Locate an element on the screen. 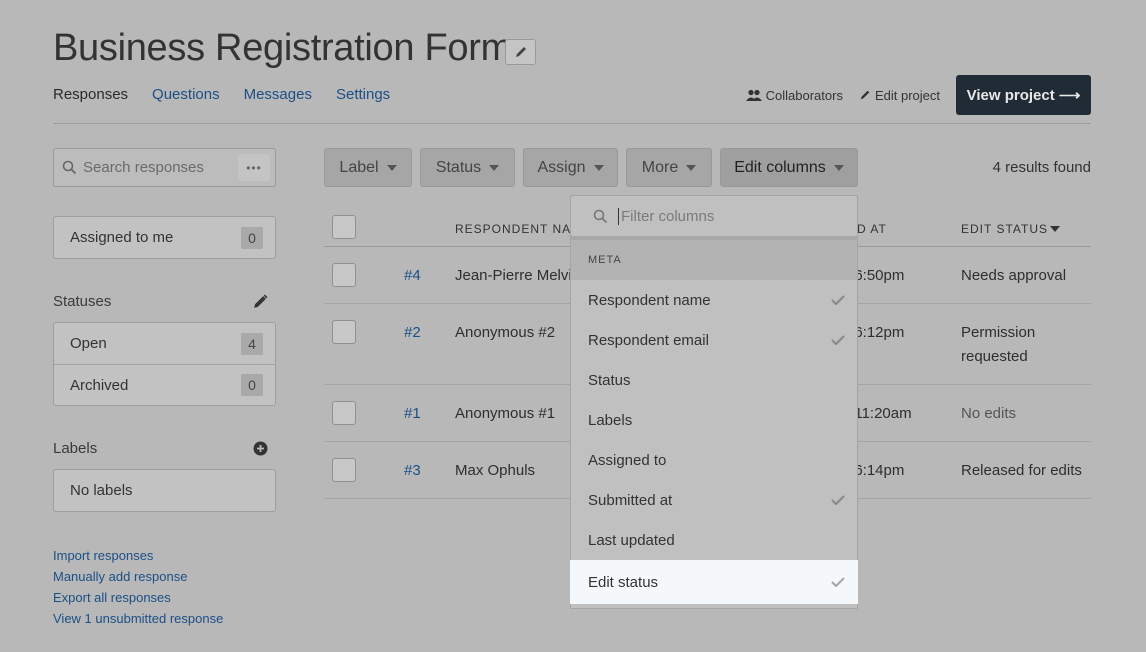 This screenshot has height=652, width=1146. option-label: Labels is located at coordinates (610, 420).